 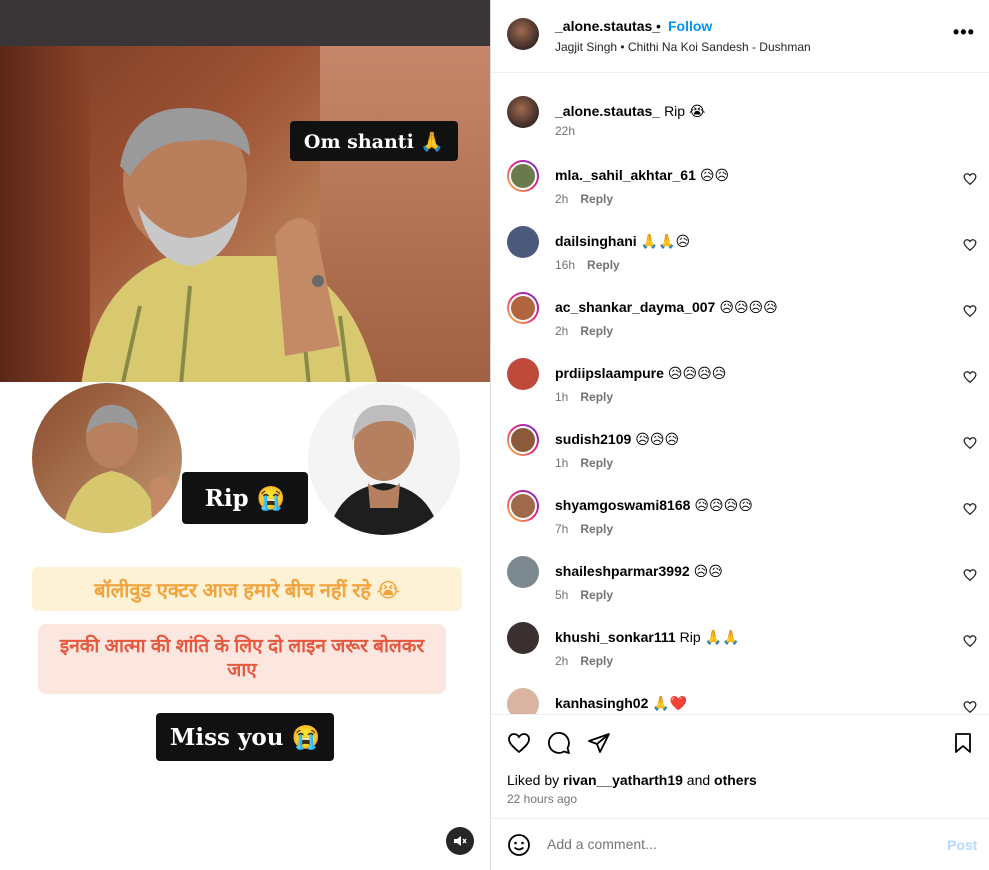 I want to click on actor-photo-circle-right, so click(x=384, y=459).